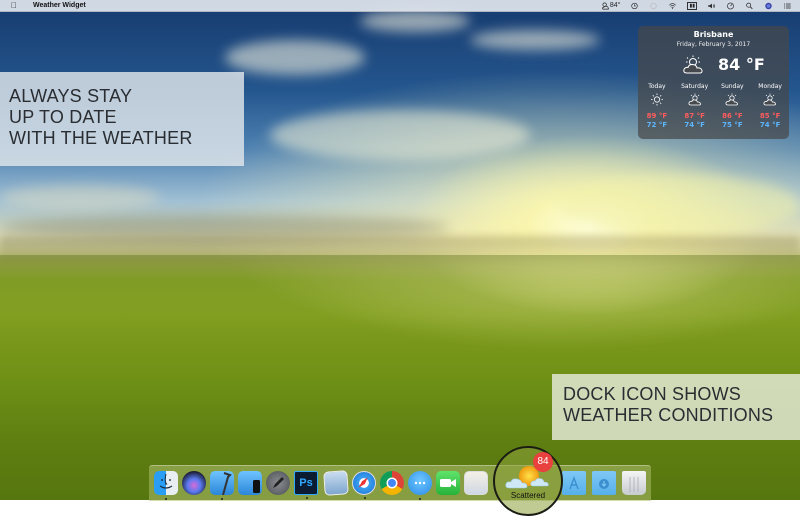  What do you see at coordinates (768, 6) in the screenshot?
I see `siri-icon` at bounding box center [768, 6].